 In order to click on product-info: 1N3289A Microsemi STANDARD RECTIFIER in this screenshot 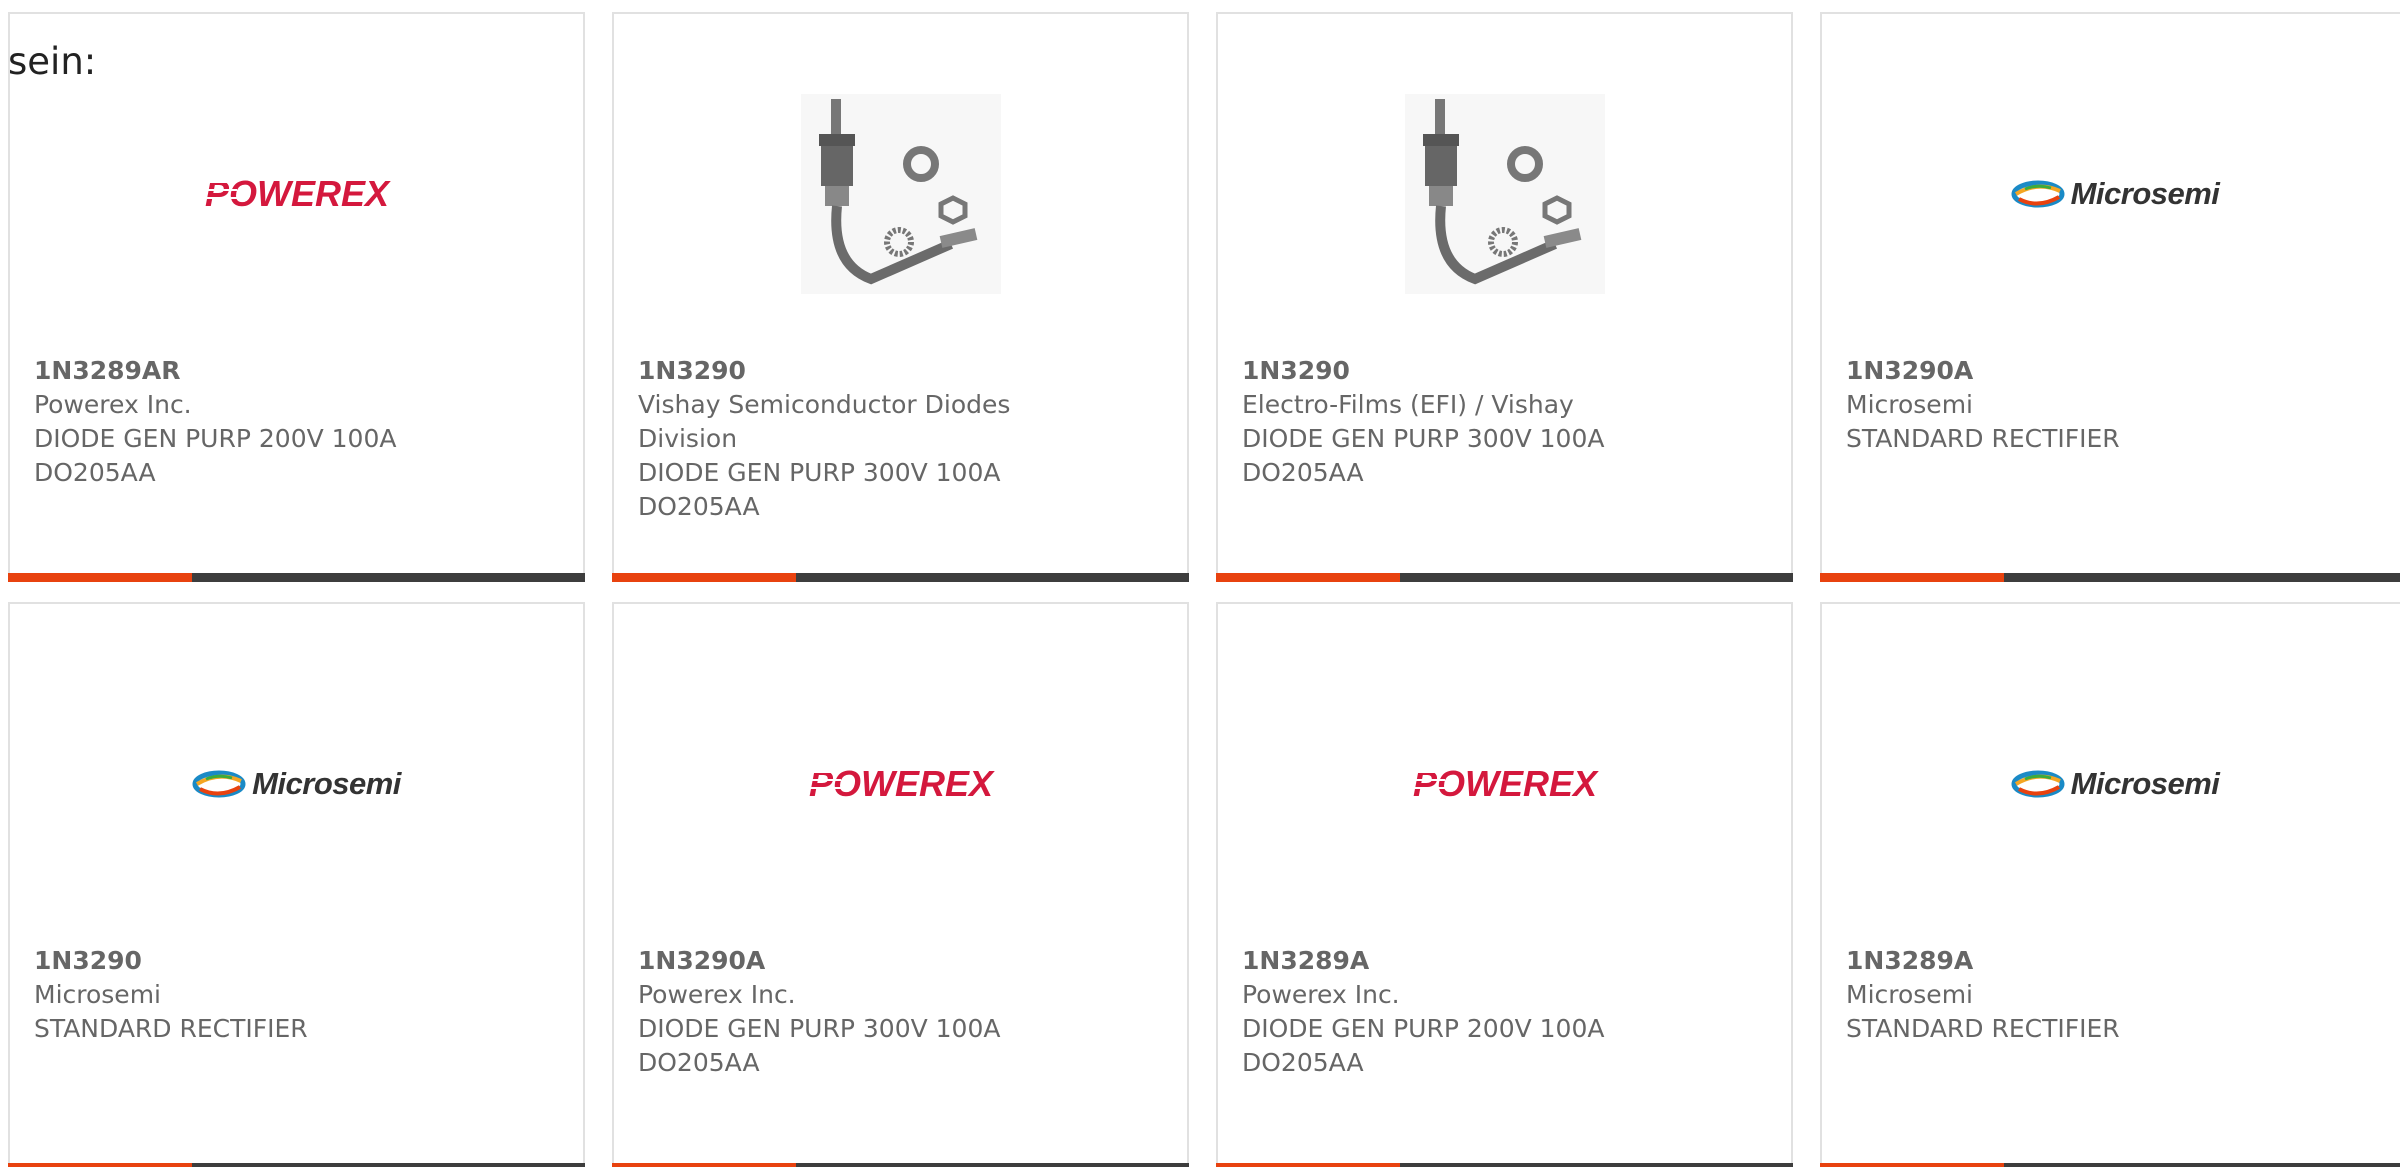, I will do `click(2115, 995)`.